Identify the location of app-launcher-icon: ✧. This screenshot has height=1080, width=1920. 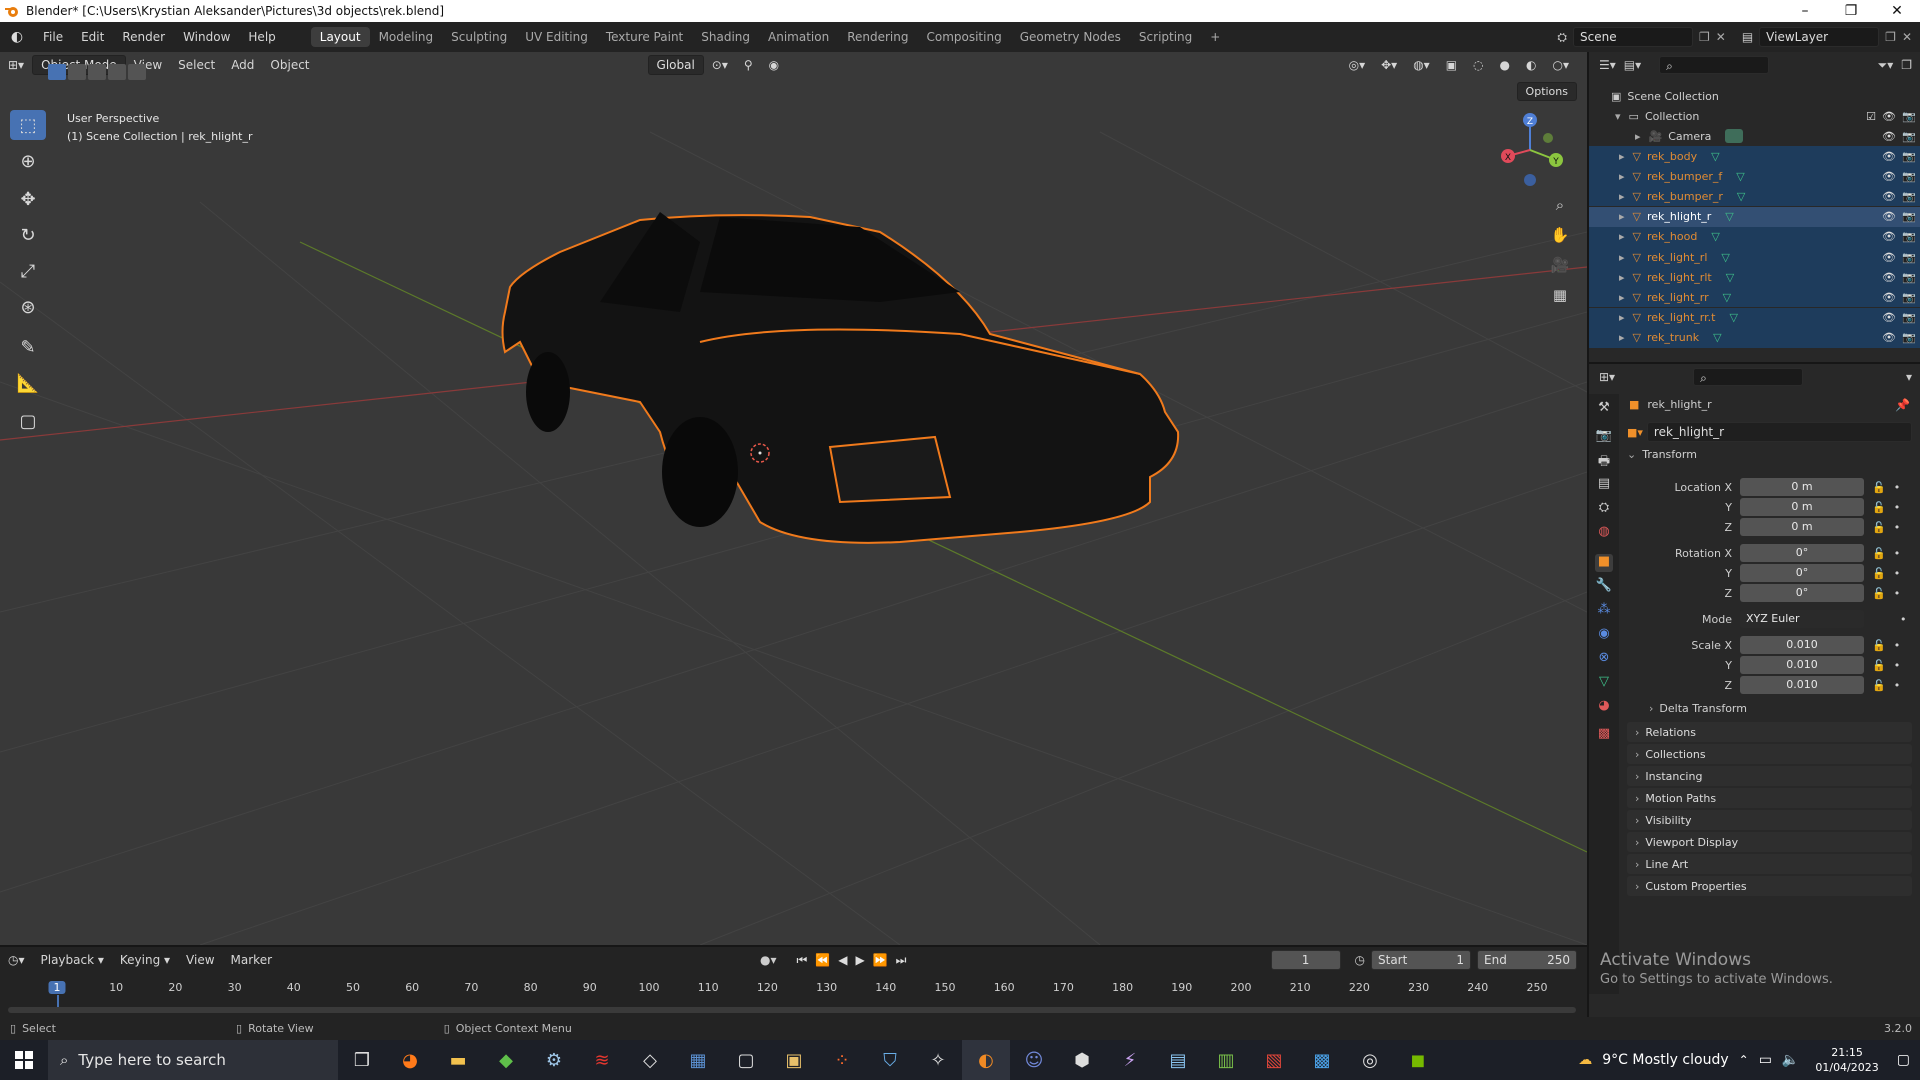
(938, 1060).